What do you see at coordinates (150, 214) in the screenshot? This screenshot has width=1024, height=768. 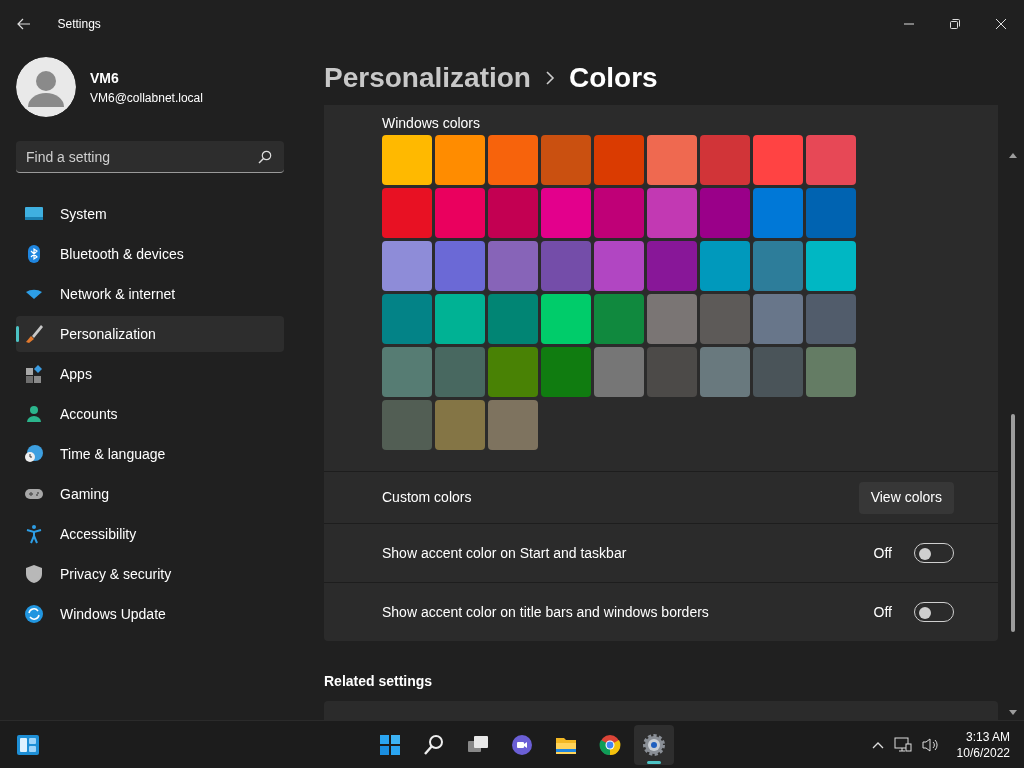 I see `sidebar-item: System` at bounding box center [150, 214].